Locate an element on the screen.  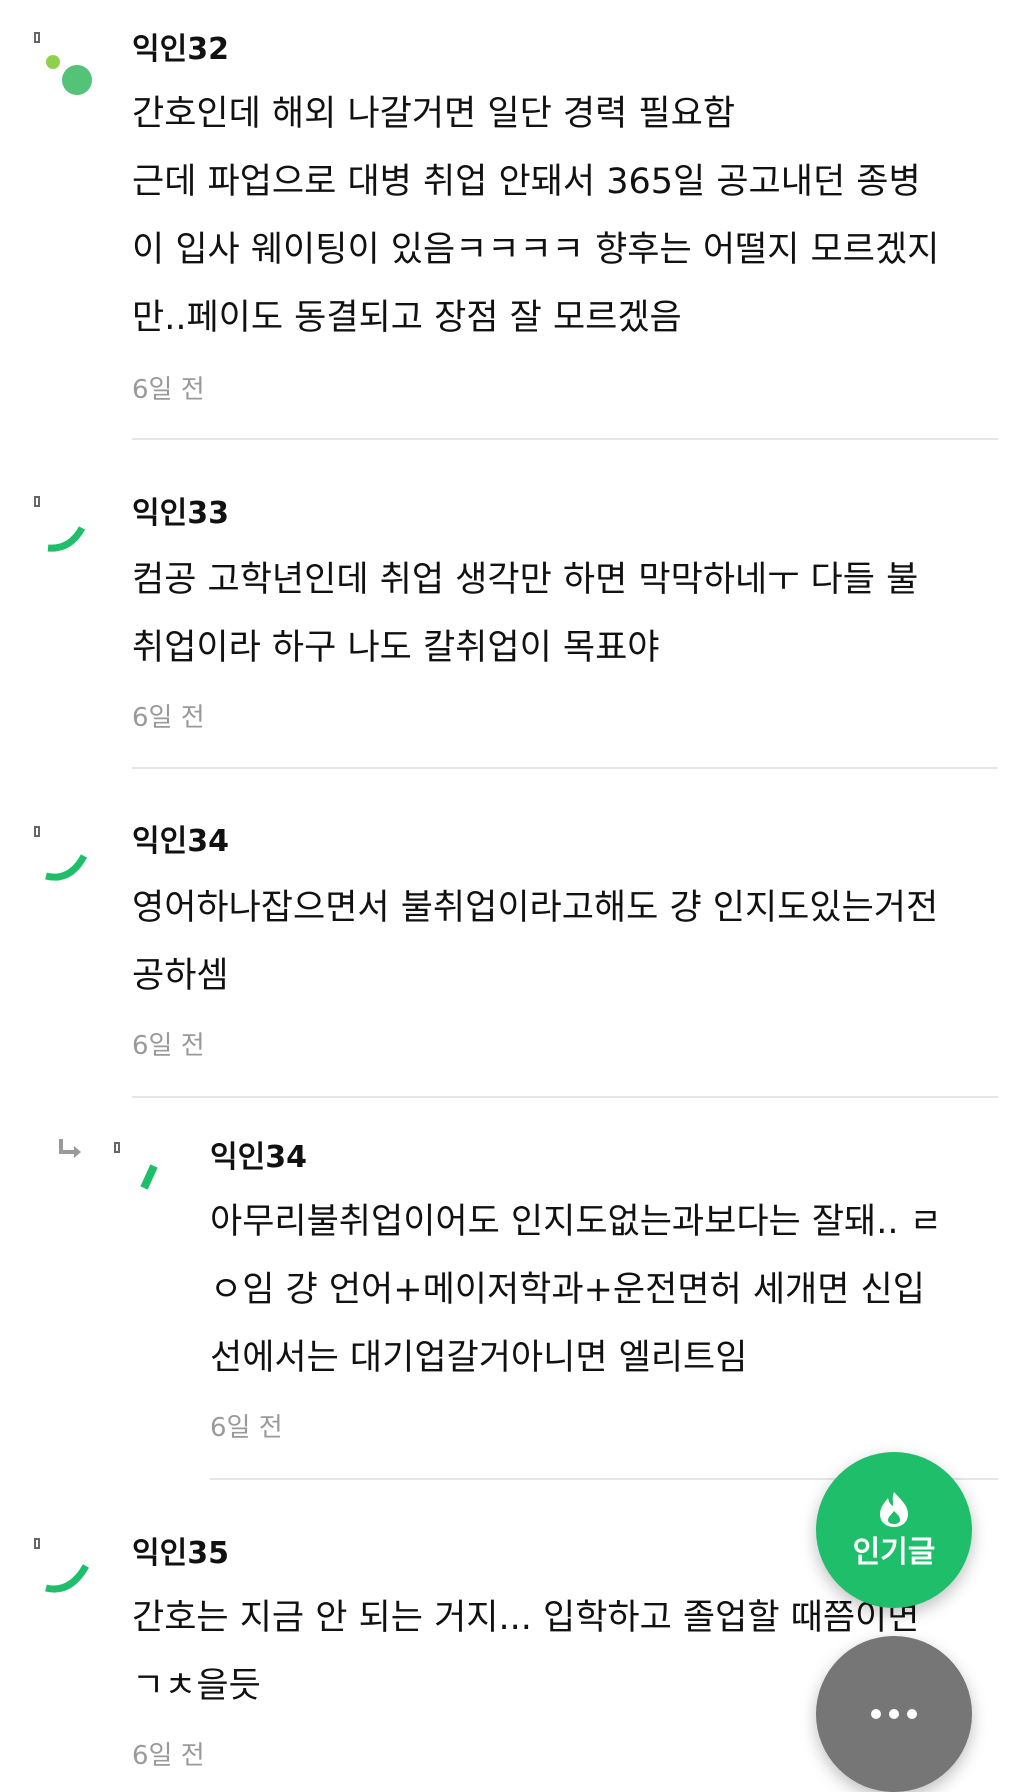
more-dots-icon is located at coordinates (894, 1714).